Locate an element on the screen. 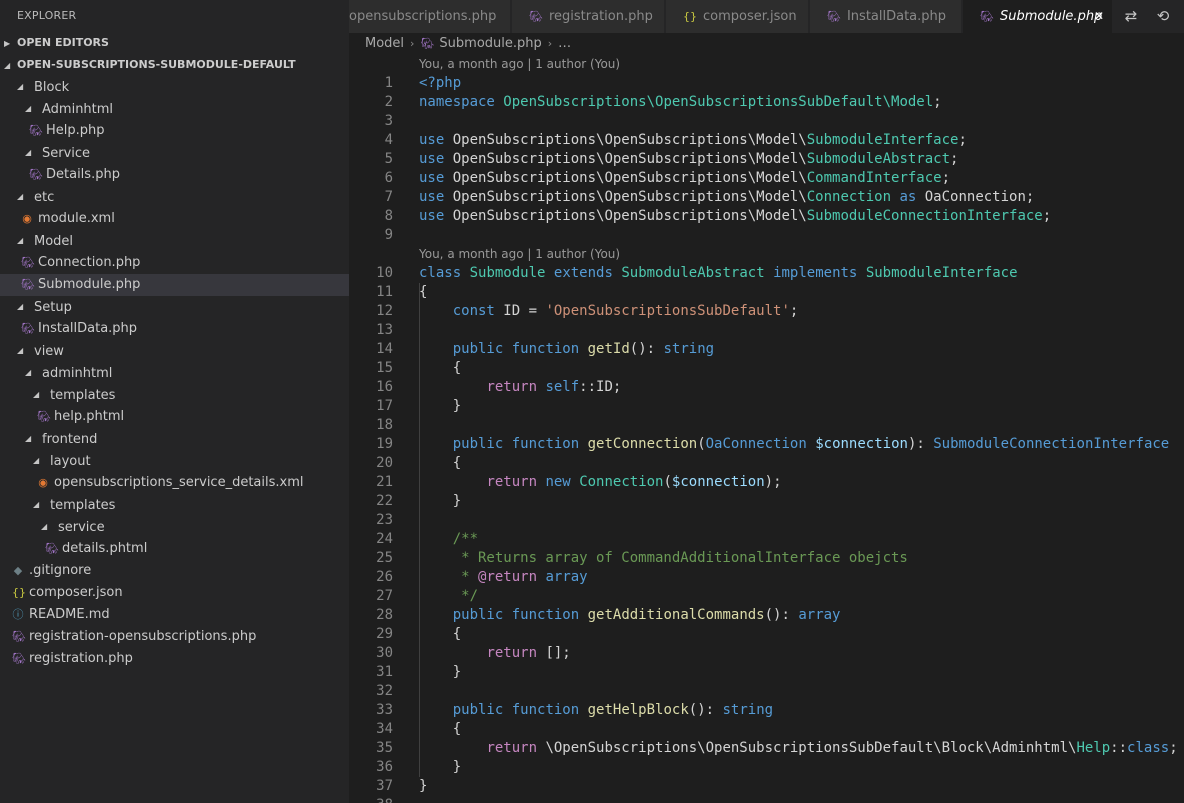 The height and width of the screenshot is (803, 1184). tree-file: 🐘︎ registration-opensubscriptions.php is located at coordinates (174, 637).